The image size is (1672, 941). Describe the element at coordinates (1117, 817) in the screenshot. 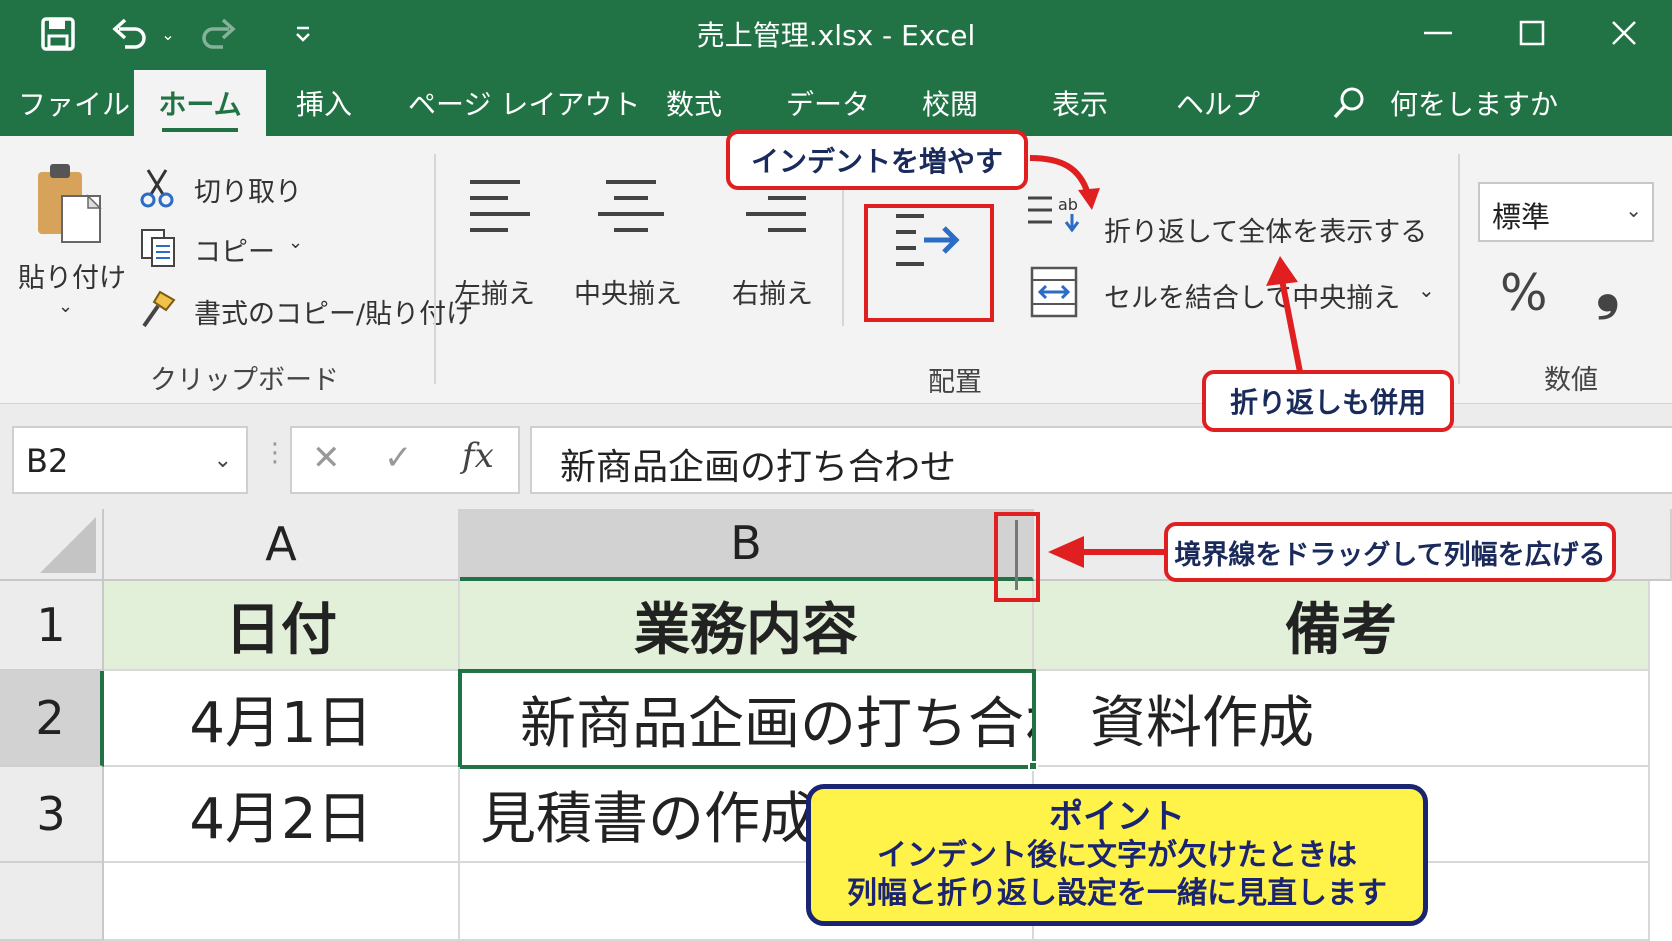

I see `point-title: ポイント` at that location.